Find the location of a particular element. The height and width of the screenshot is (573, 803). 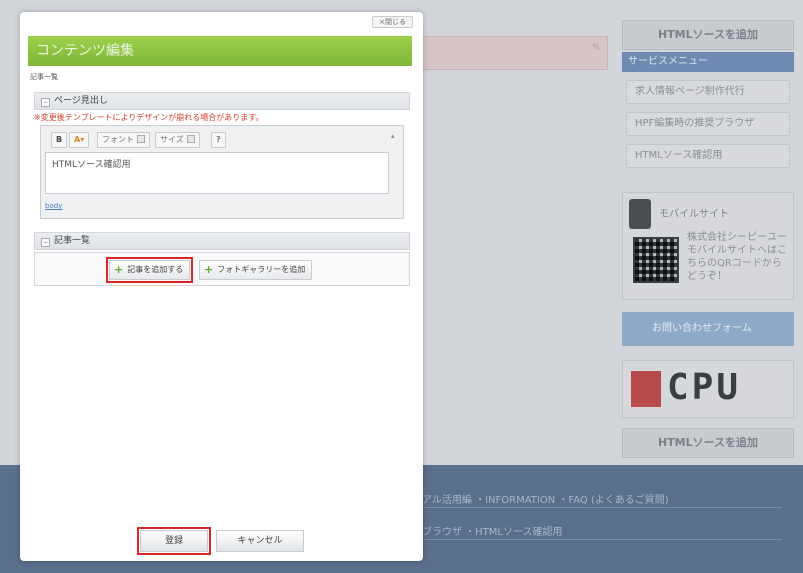

section-article-list: − 記事一覧 is located at coordinates (222, 241).